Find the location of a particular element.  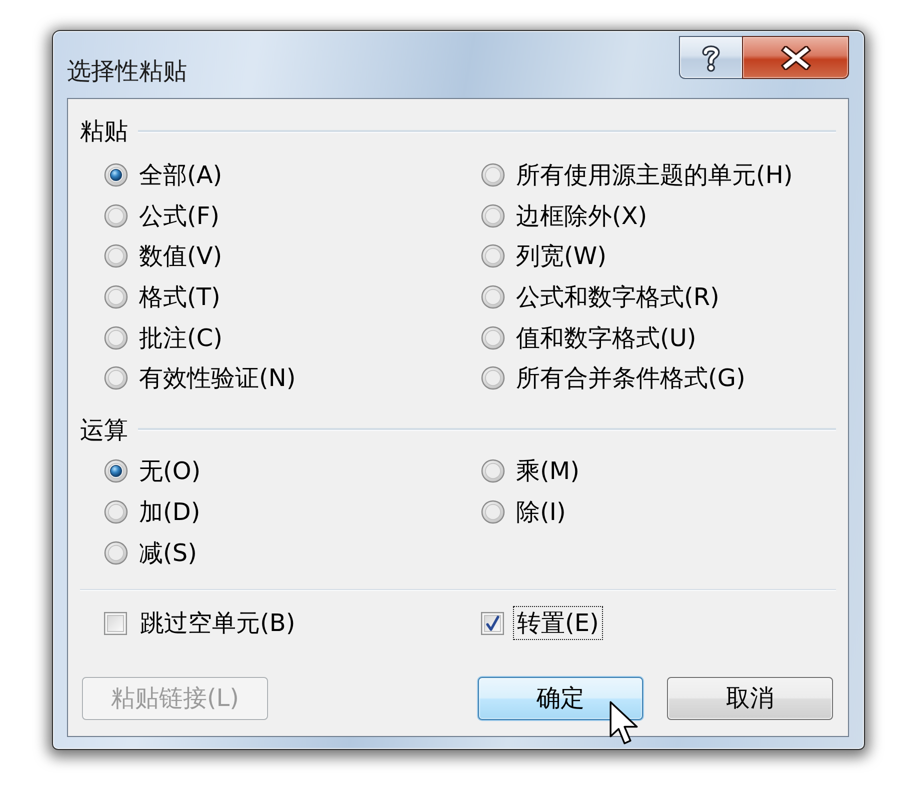

dialog-button: 确定 is located at coordinates (560, 698).